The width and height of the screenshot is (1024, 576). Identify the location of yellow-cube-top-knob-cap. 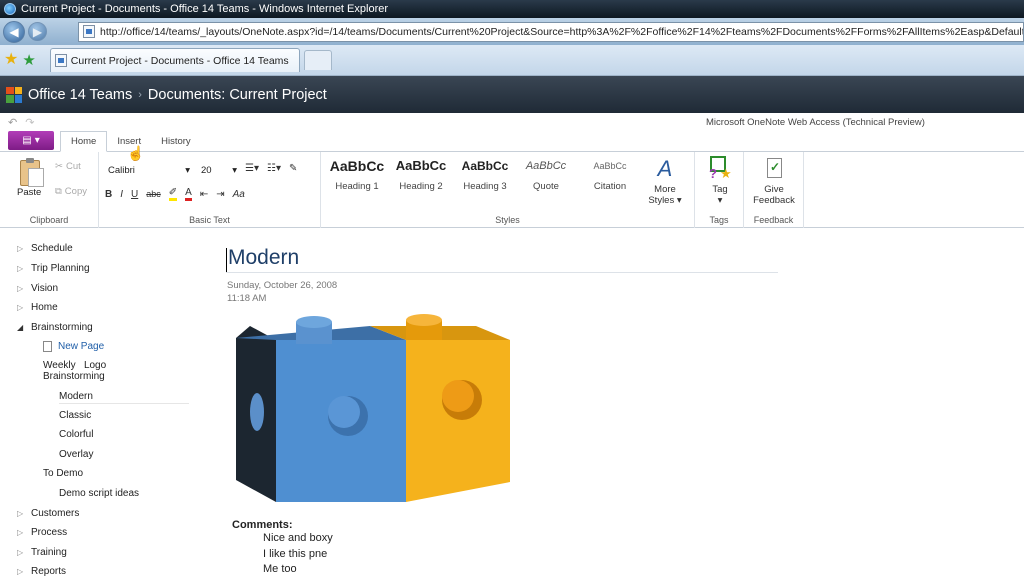
(424, 320).